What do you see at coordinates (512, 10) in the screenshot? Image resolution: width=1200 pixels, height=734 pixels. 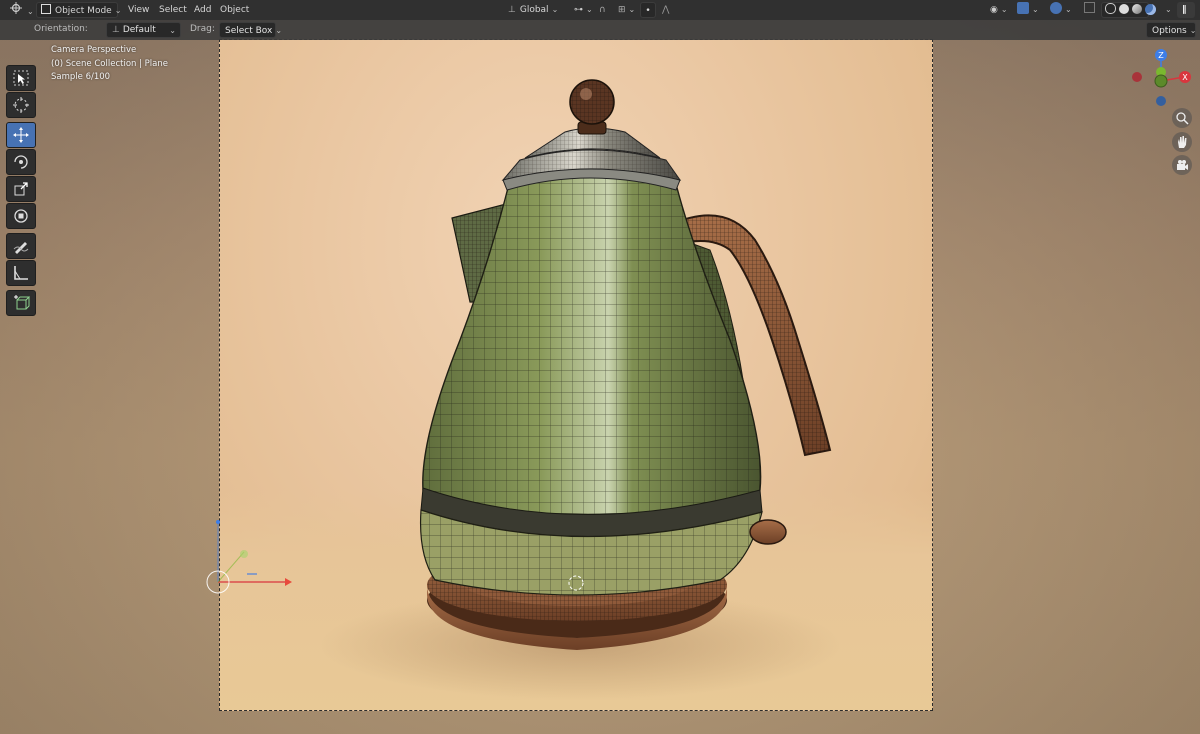 I see `orientation-axes-icon: ⊥` at bounding box center [512, 10].